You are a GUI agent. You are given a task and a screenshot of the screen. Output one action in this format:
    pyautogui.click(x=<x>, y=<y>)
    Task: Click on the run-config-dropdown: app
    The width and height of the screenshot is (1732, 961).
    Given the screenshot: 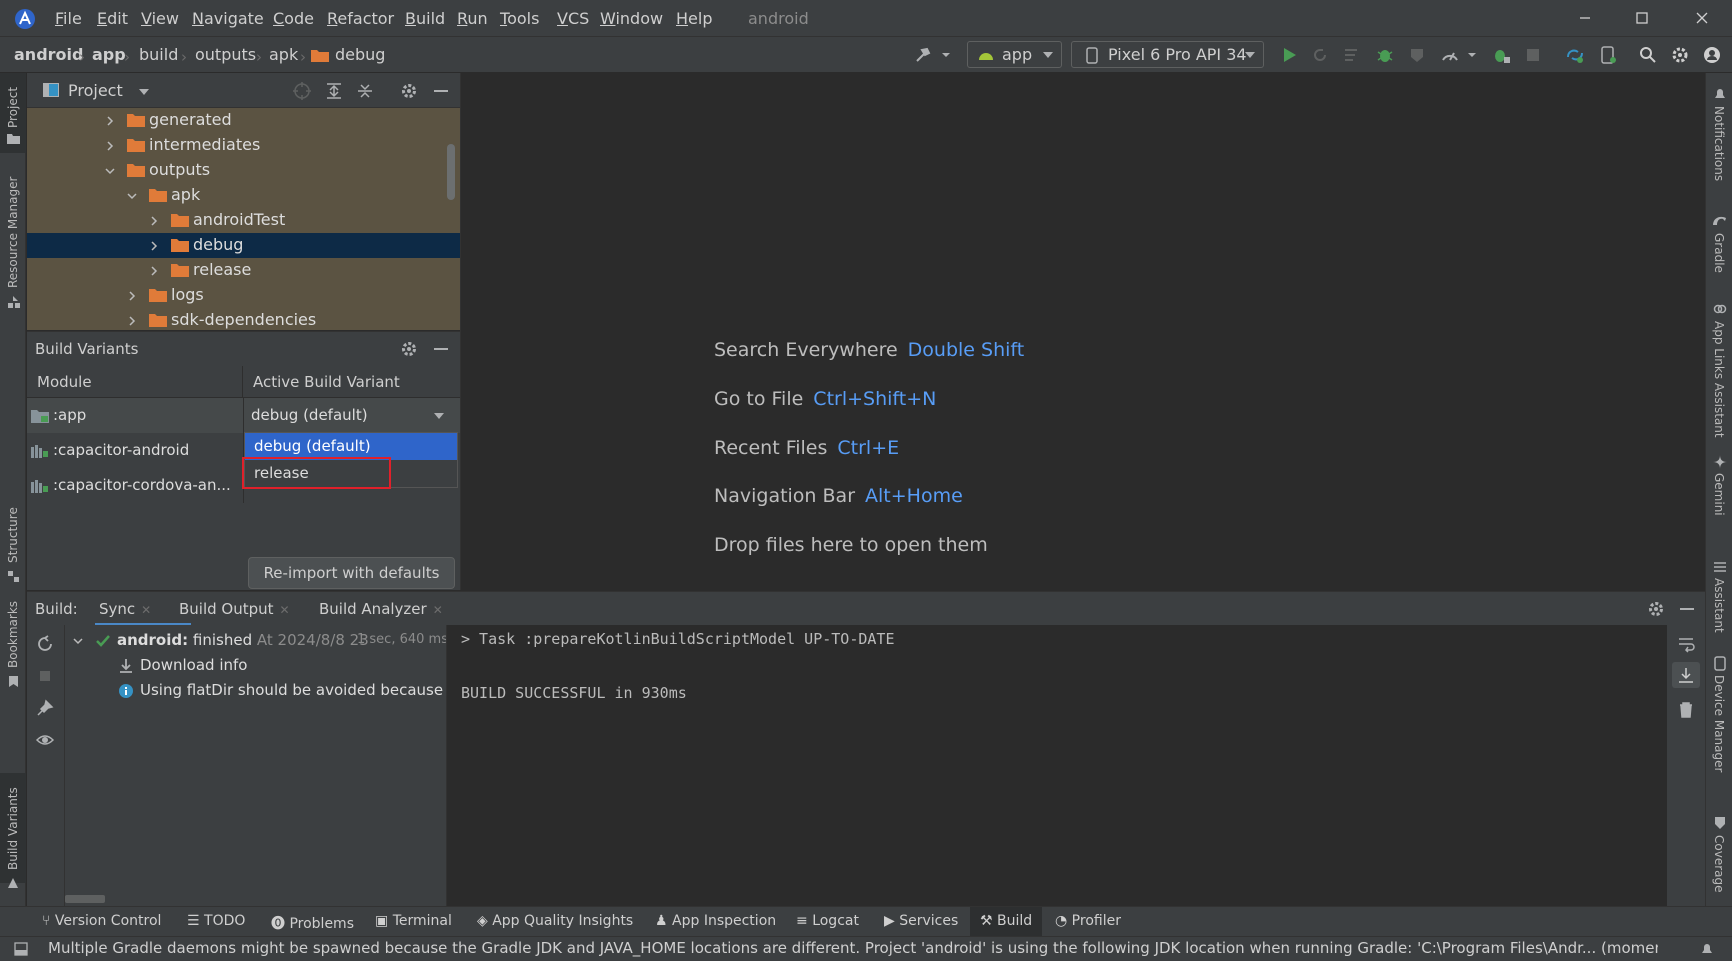 What is the action you would take?
    pyautogui.click(x=1014, y=54)
    